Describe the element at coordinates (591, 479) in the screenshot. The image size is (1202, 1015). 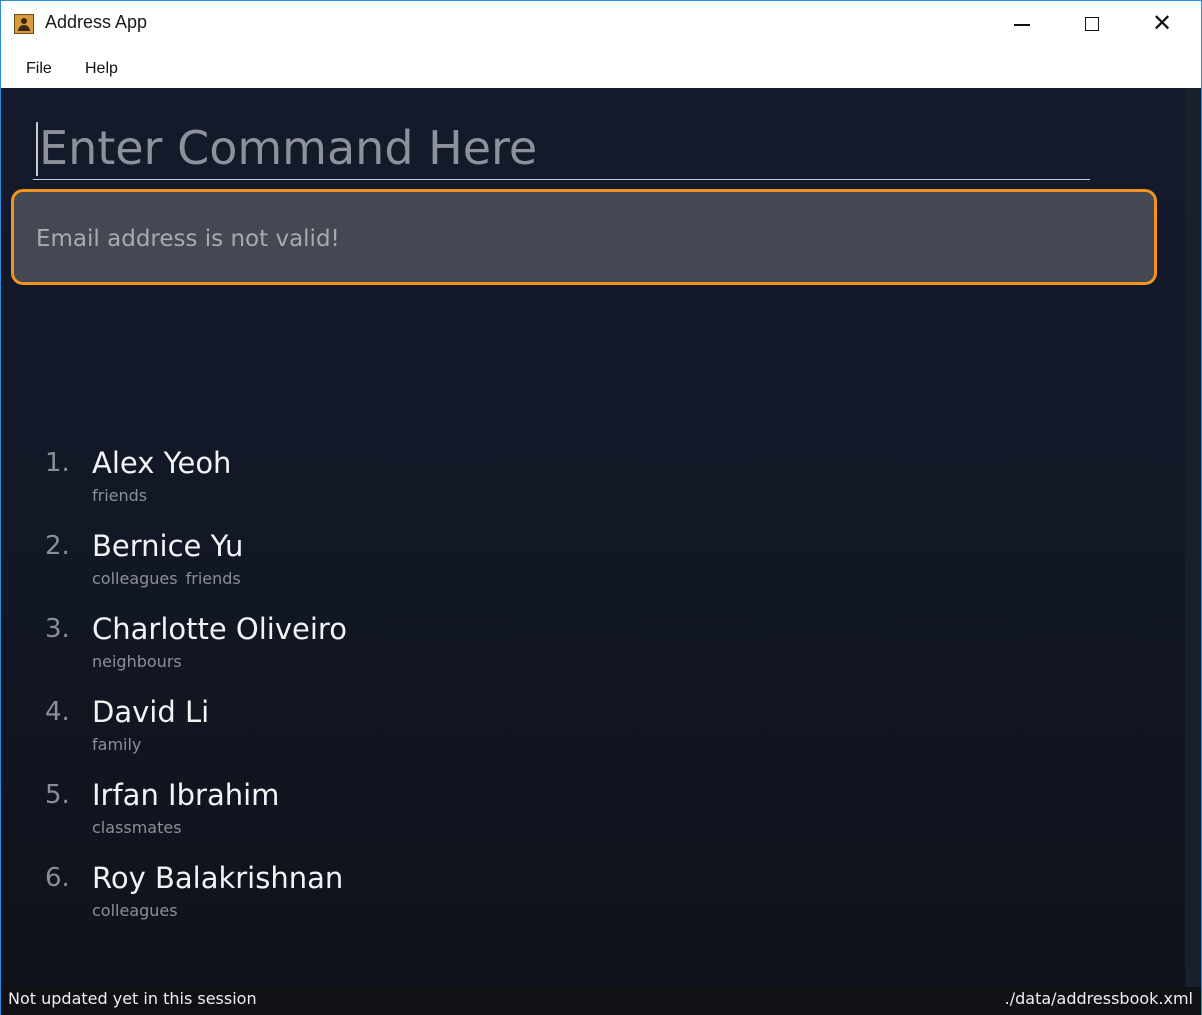
I see `person-card: 1. Alex Yeoh friends` at that location.